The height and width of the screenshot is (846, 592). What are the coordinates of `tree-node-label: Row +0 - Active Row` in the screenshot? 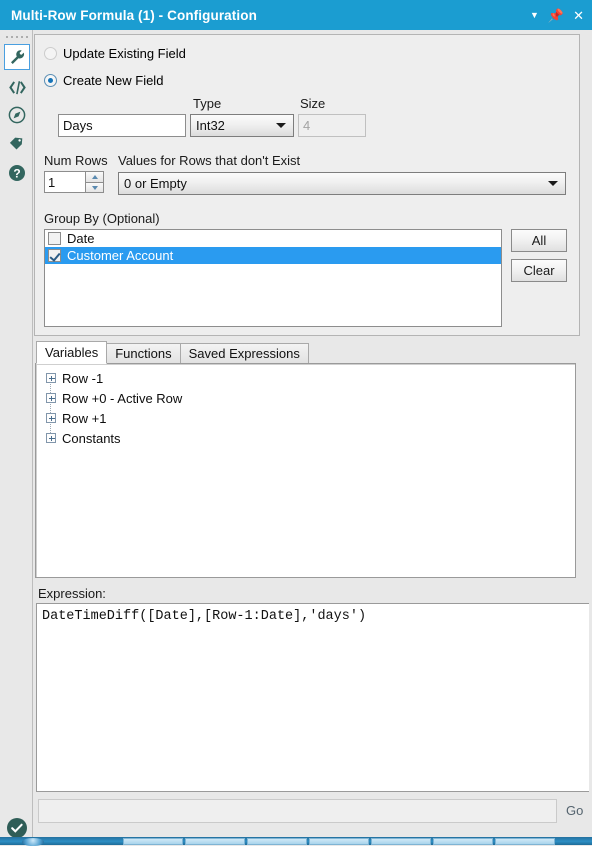 It's located at (122, 398).